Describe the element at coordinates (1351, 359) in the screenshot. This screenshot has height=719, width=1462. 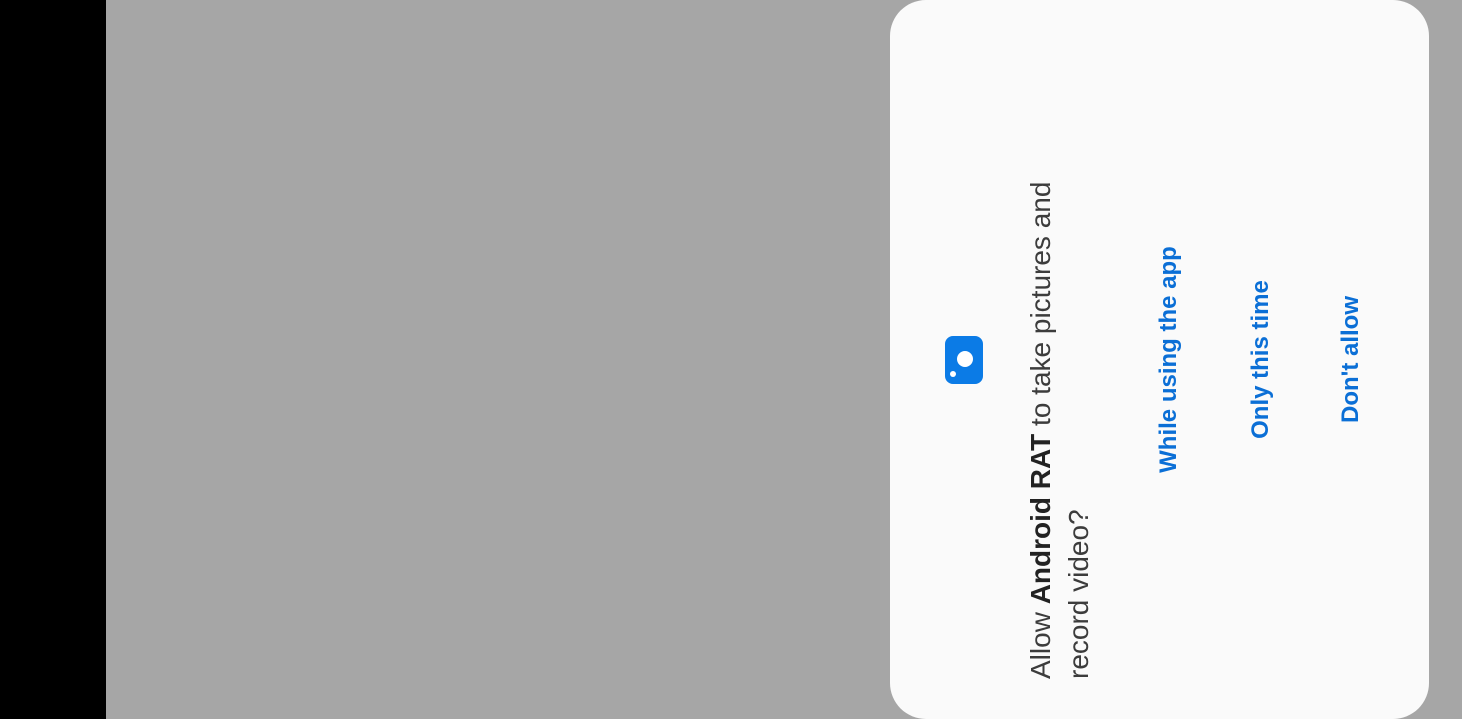
I see `dont-allow-button: Don't allow` at that location.